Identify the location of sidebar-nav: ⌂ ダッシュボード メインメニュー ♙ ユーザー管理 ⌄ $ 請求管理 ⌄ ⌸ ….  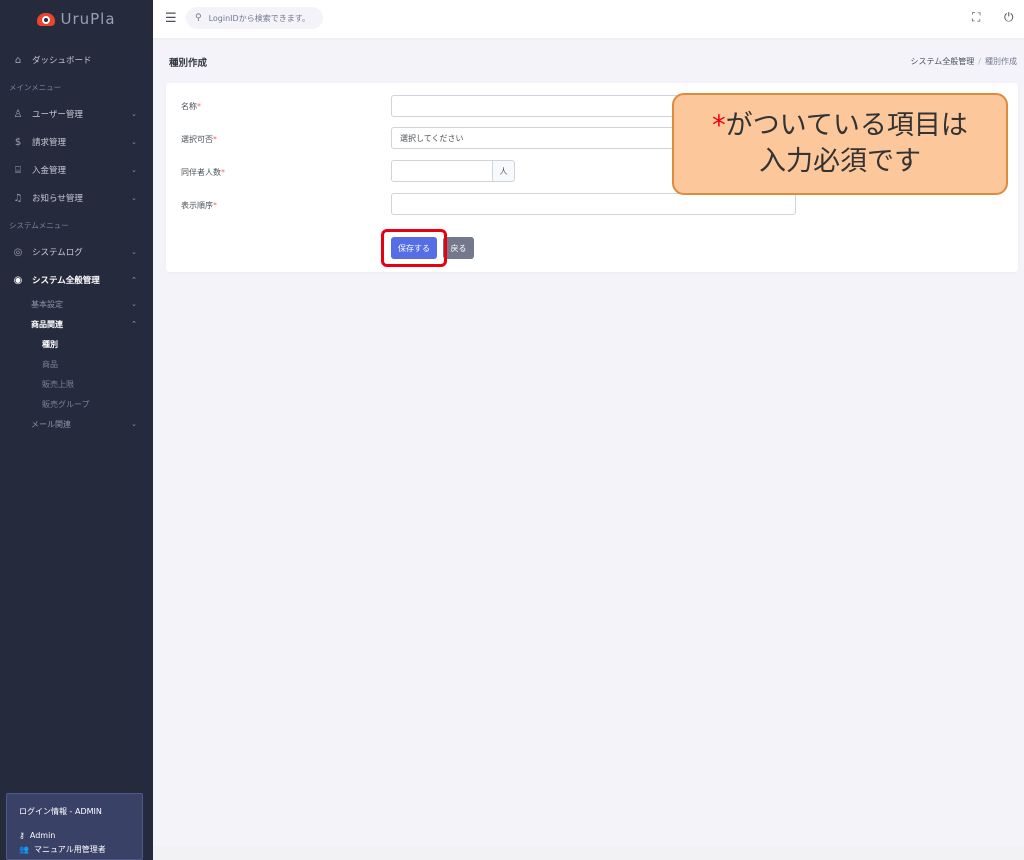
(76, 236).